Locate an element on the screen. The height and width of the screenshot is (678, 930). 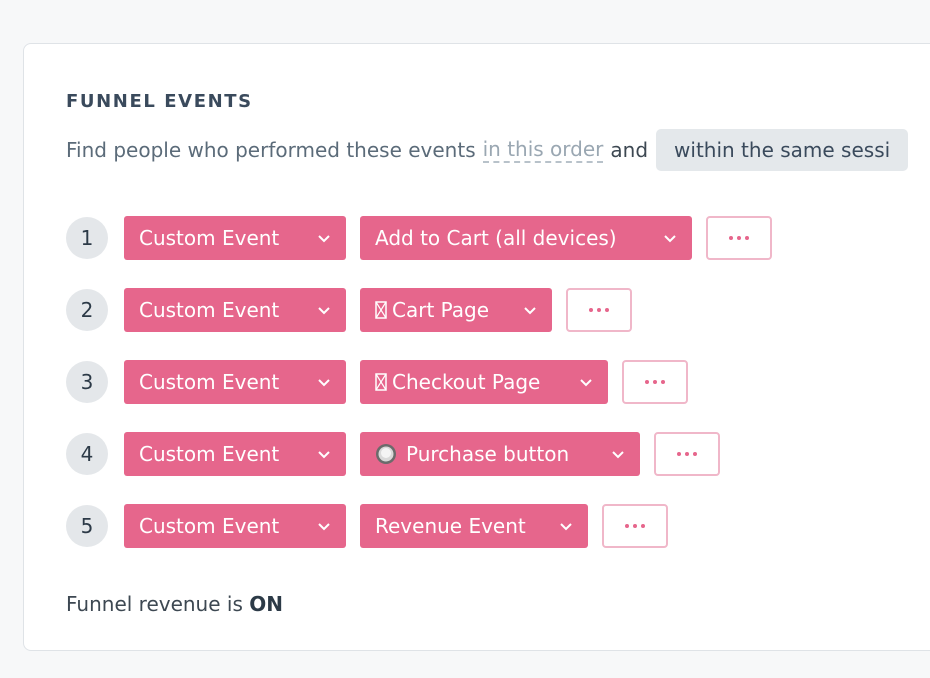
funnel-revenue-status: Funnel revenue is ON is located at coordinates (174, 604).